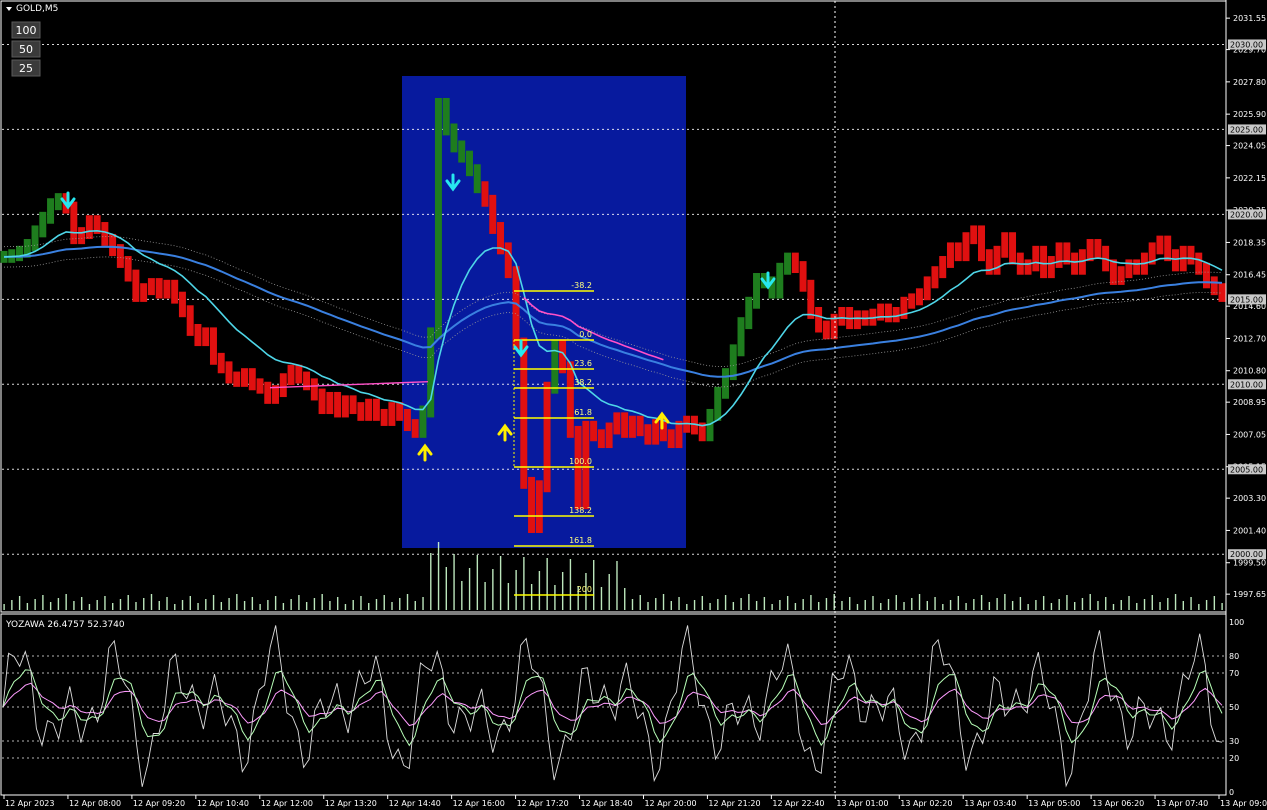 The image size is (1267, 810). What do you see at coordinates (543, 803) in the screenshot?
I see `time-tick-label: 12 Apr 17:20` at bounding box center [543, 803].